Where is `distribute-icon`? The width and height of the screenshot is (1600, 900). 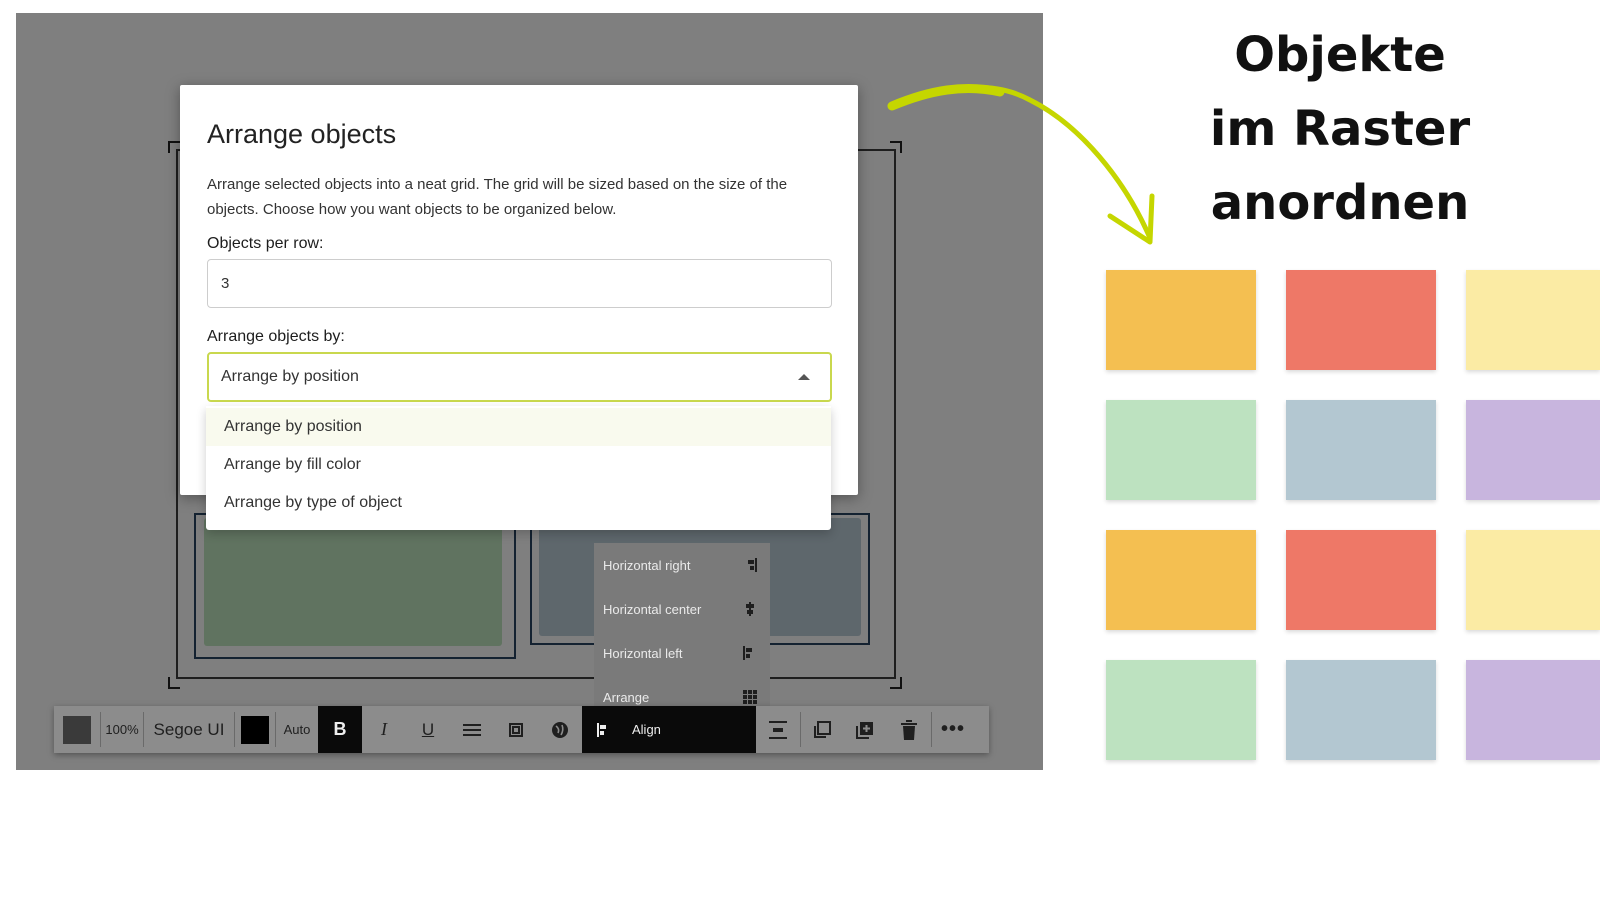 distribute-icon is located at coordinates (778, 729).